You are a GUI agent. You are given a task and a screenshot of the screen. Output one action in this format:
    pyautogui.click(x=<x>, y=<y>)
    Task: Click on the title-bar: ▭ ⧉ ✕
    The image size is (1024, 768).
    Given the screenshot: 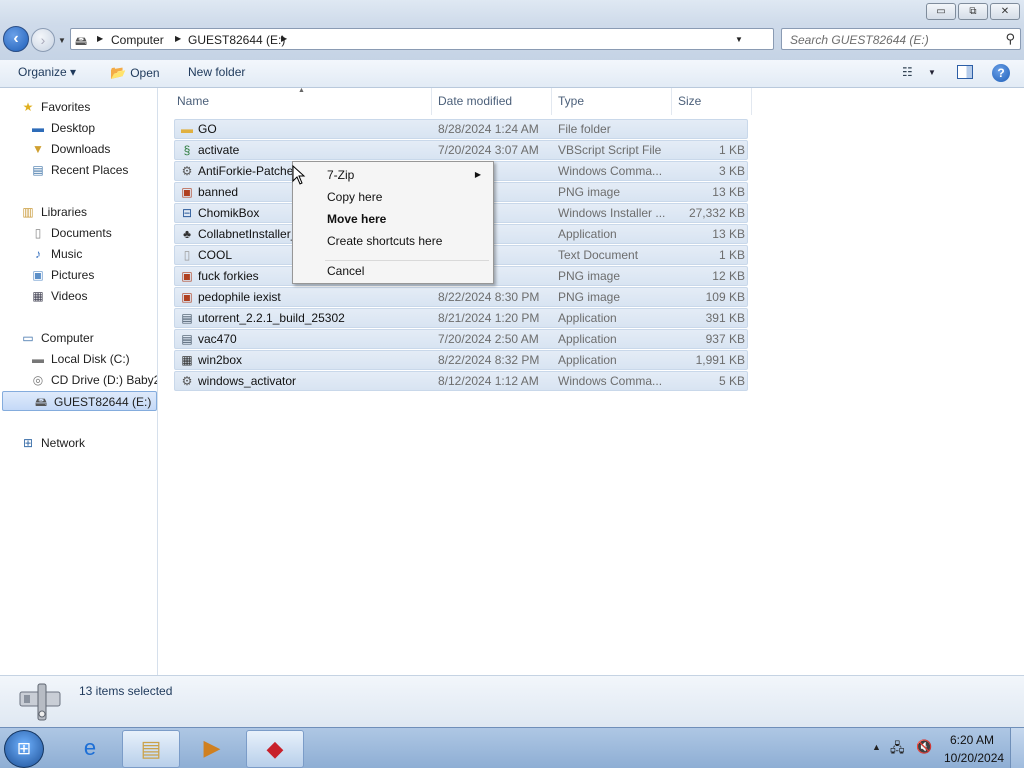 What is the action you would take?
    pyautogui.click(x=512, y=12)
    